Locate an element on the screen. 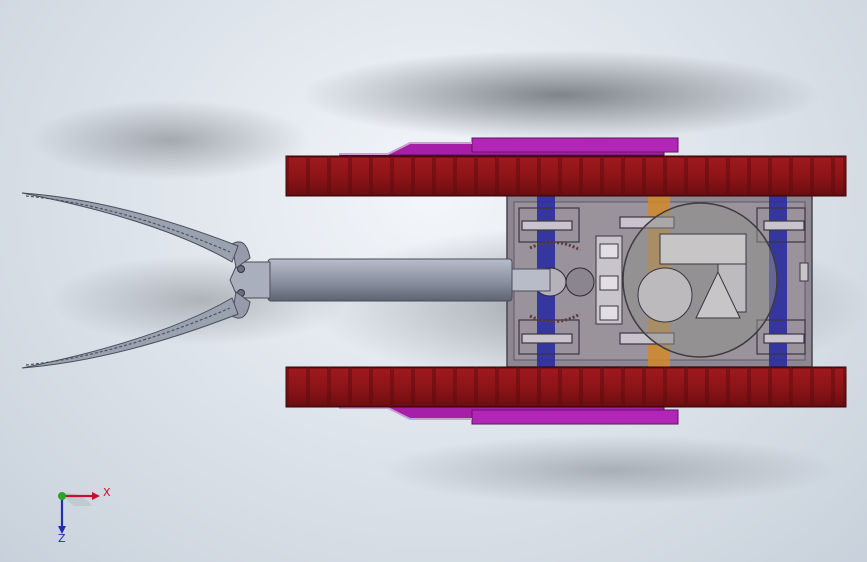 Image resolution: width=867 pixels, height=562 pixels. upper-side-rail is located at coordinates (509, 146).